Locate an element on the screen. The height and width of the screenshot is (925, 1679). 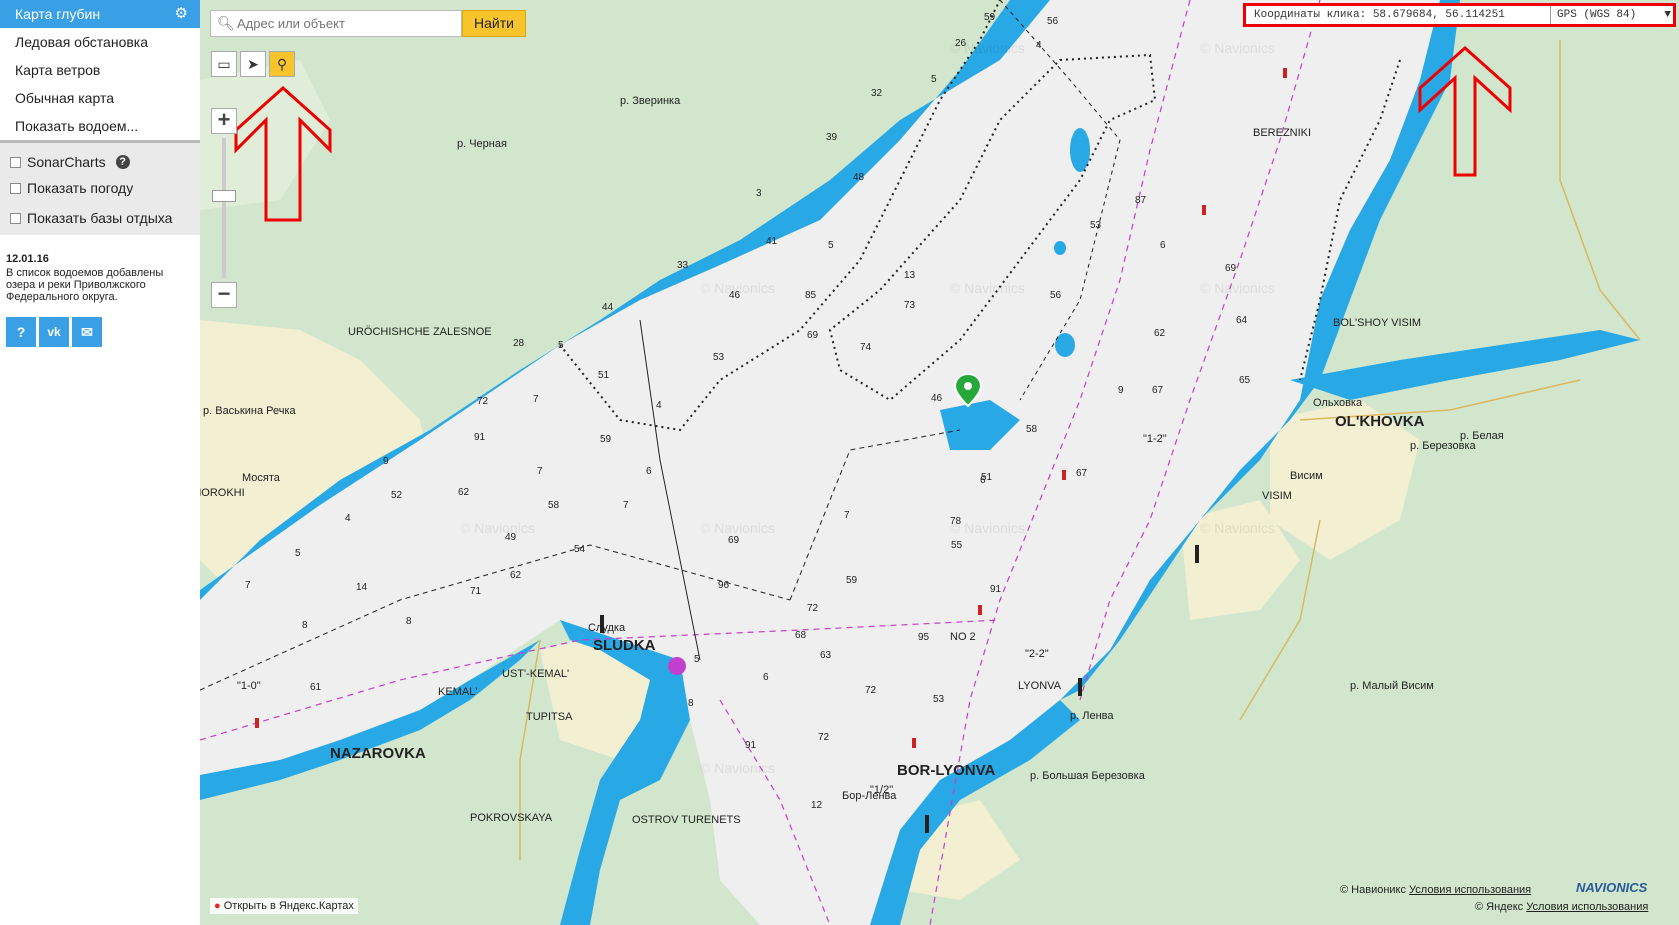
navionics-logo: NAVIONICS is located at coordinates (1612, 887).